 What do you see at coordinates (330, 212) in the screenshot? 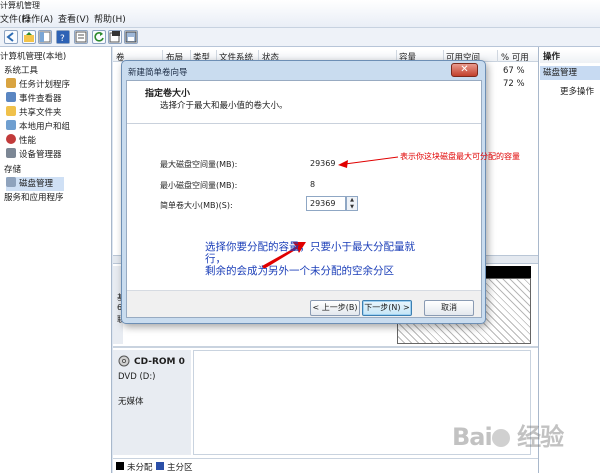
I see `annotation-arrows` at bounding box center [330, 212].